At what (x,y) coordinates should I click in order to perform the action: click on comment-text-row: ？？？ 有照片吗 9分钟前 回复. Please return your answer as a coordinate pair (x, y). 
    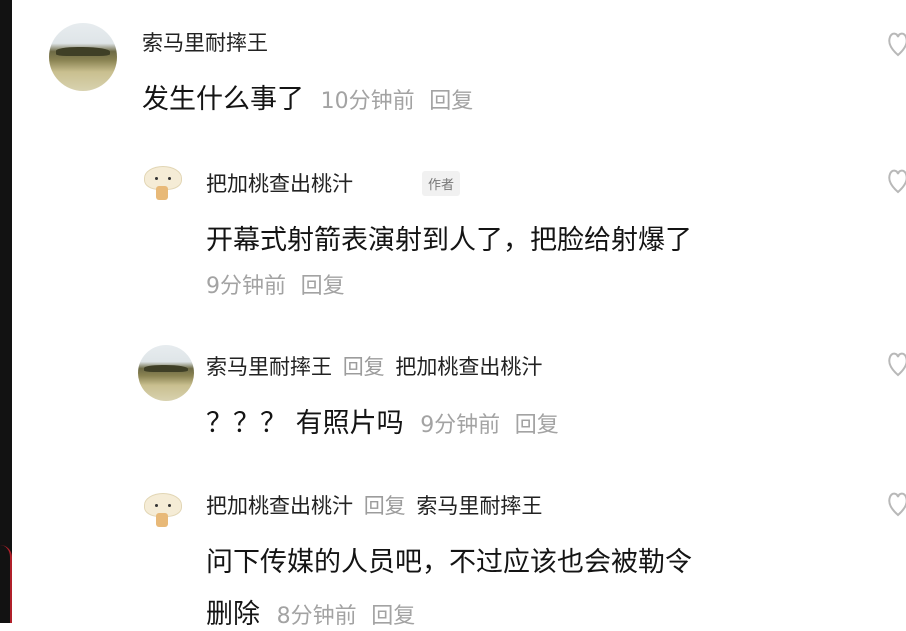
    Looking at the image, I should click on (382, 420).